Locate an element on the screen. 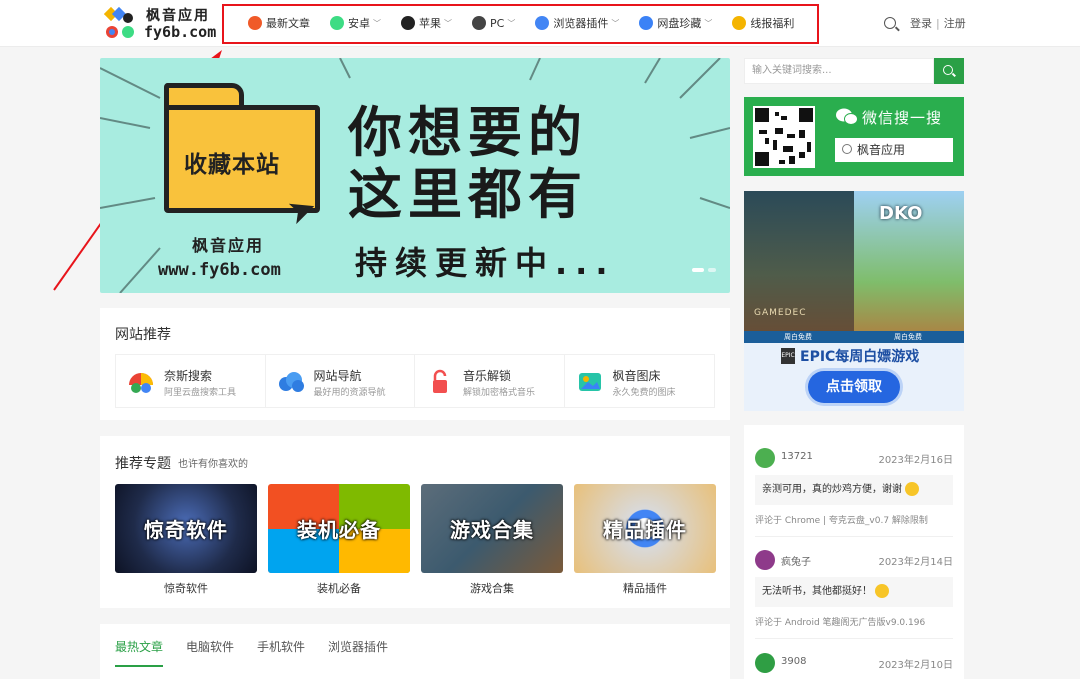 Image resolution: width=1080 pixels, height=679 pixels. chrome-icon is located at coordinates (542, 23).